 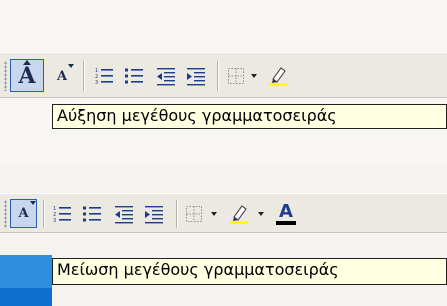 I want to click on taskbar-edge, so click(x=26, y=280).